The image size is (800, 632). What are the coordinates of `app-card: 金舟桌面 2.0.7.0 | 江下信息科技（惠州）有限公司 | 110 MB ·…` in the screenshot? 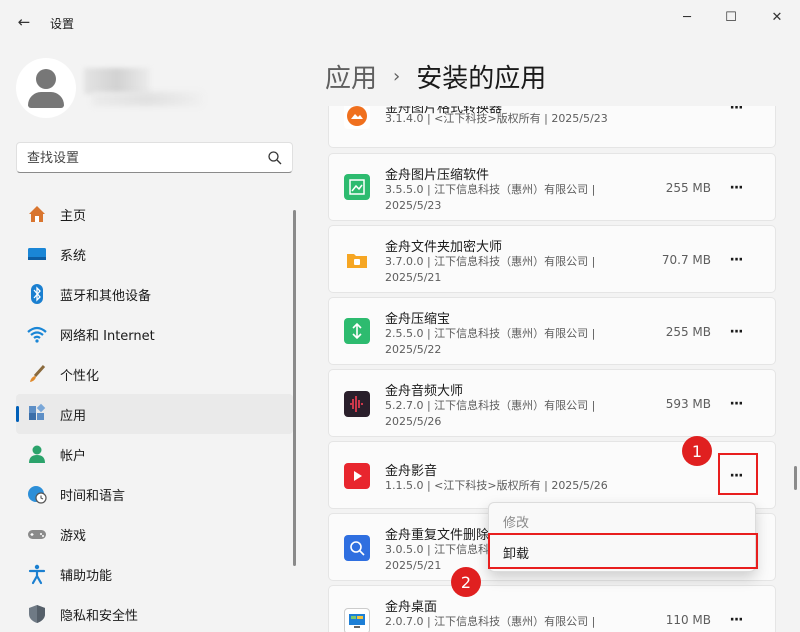 It's located at (552, 608).